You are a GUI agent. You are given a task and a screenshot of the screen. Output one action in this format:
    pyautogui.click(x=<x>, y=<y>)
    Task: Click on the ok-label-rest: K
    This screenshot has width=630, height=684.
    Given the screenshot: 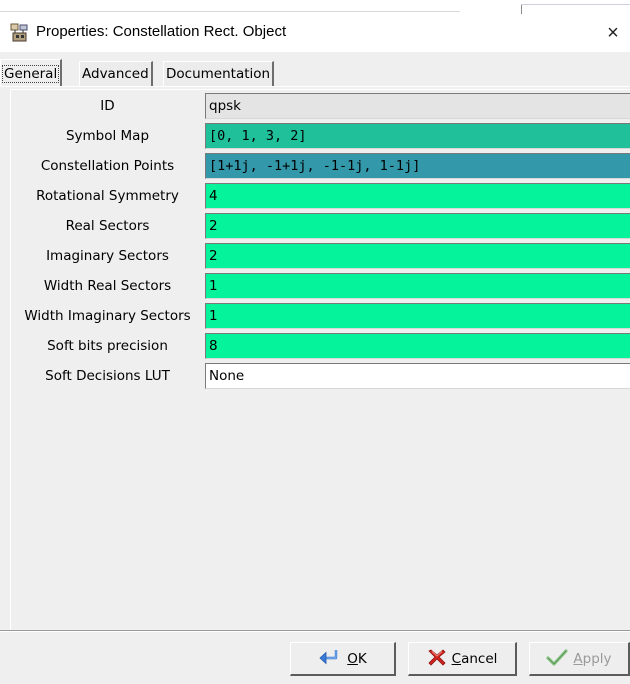 What is the action you would take?
    pyautogui.click(x=362, y=658)
    